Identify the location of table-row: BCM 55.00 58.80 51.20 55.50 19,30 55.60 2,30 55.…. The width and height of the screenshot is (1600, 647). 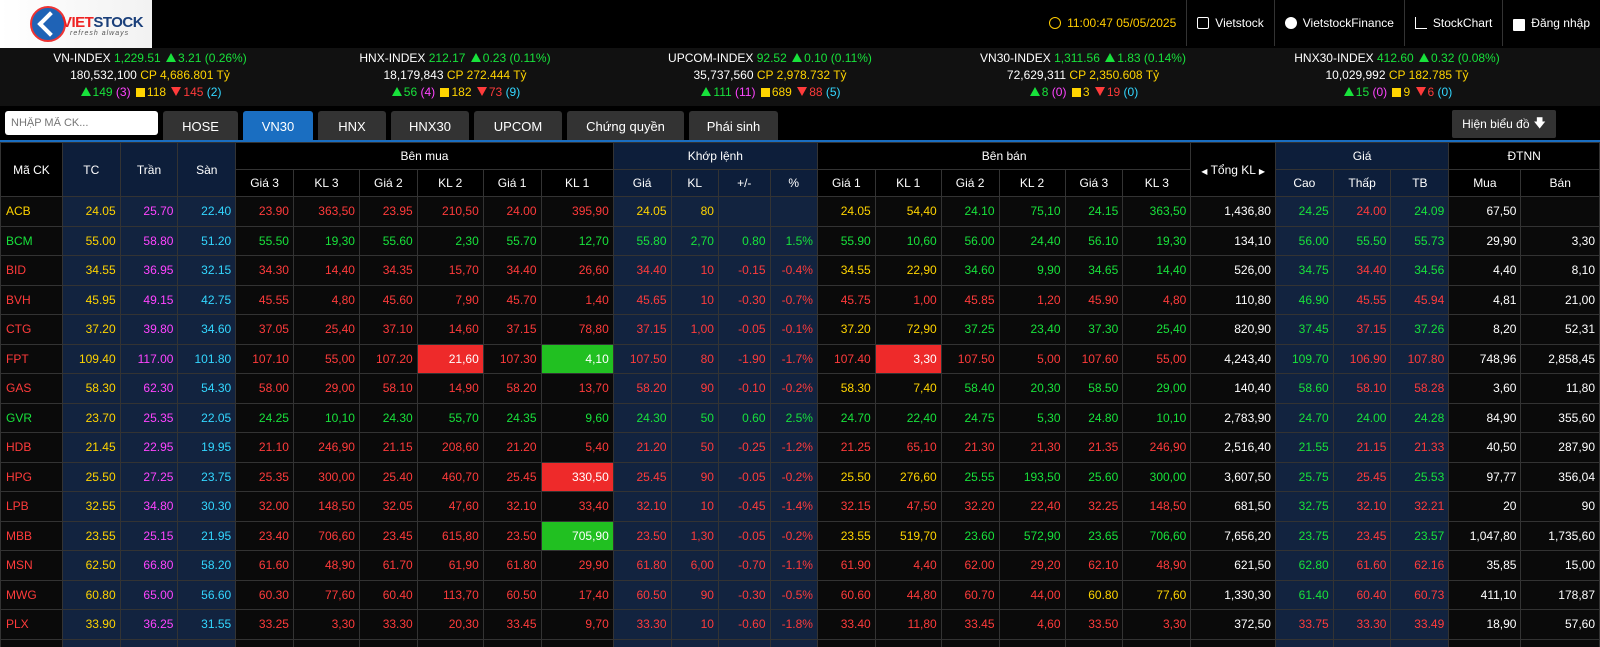
(800, 240).